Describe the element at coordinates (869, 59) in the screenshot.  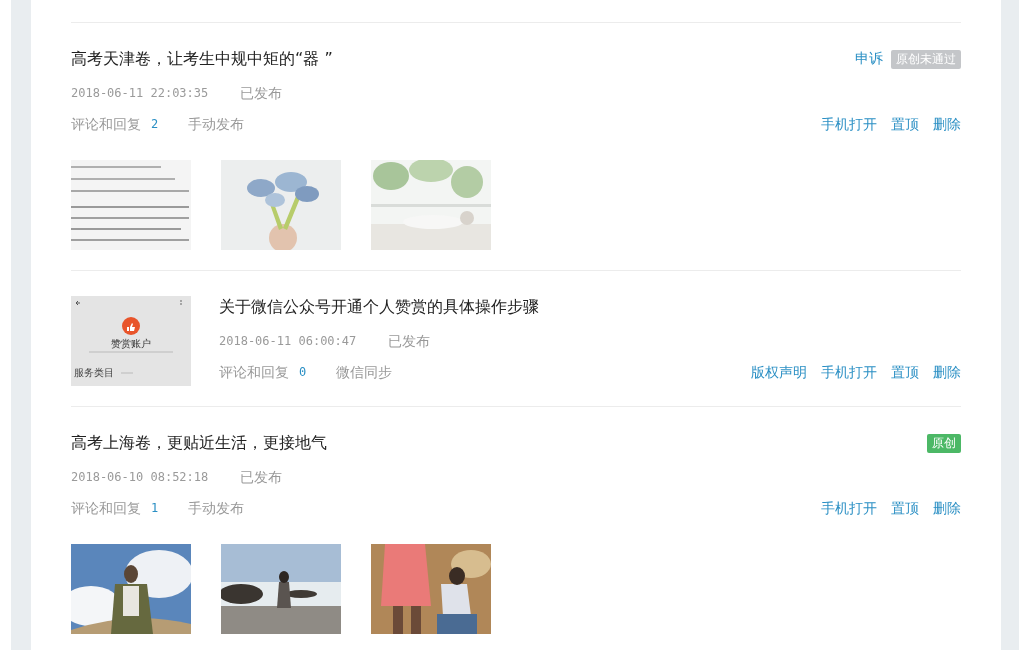
I see `appeal-link: 申诉` at that location.